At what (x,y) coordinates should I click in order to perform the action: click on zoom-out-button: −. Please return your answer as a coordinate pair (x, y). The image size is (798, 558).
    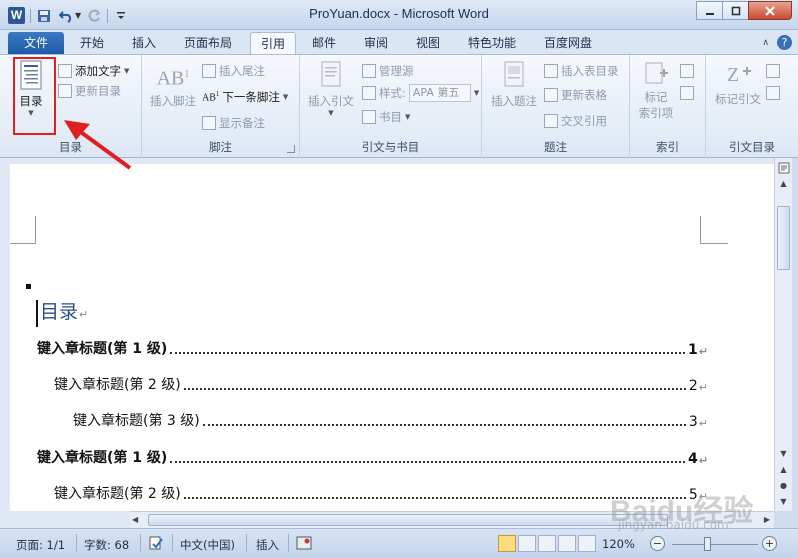
    Looking at the image, I should click on (657, 543).